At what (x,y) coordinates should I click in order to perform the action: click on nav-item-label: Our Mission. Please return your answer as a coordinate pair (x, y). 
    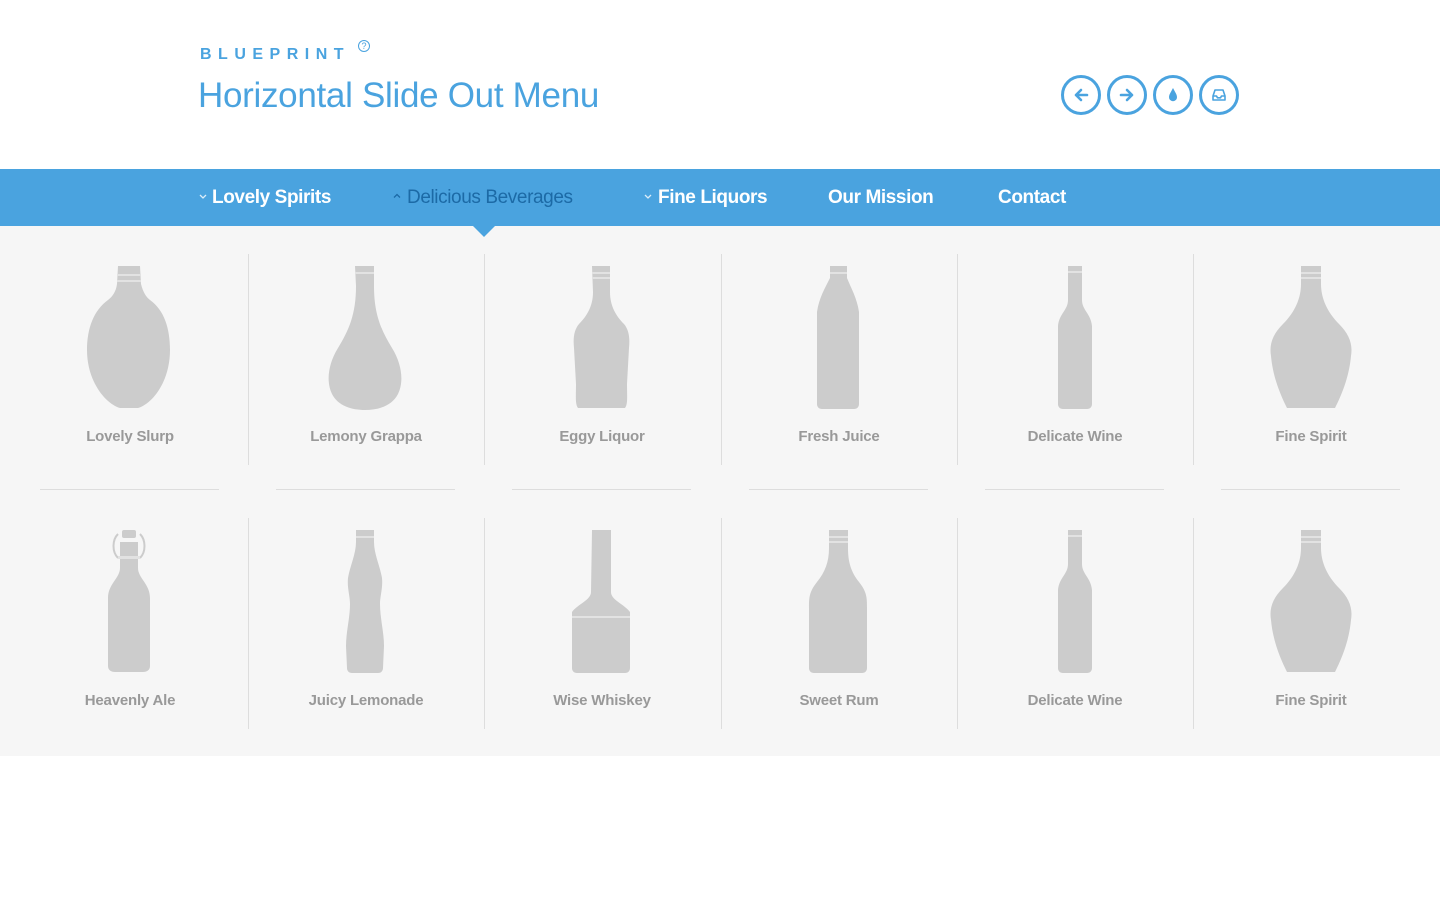
    Looking at the image, I should click on (881, 197).